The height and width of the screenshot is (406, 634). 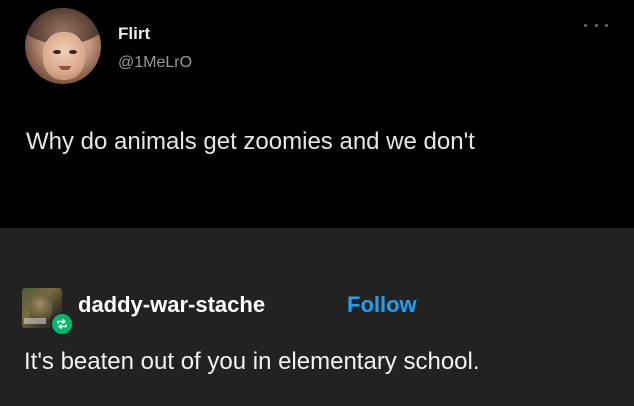 I want to click on post-username: daddy-war-stache, so click(x=171, y=305).